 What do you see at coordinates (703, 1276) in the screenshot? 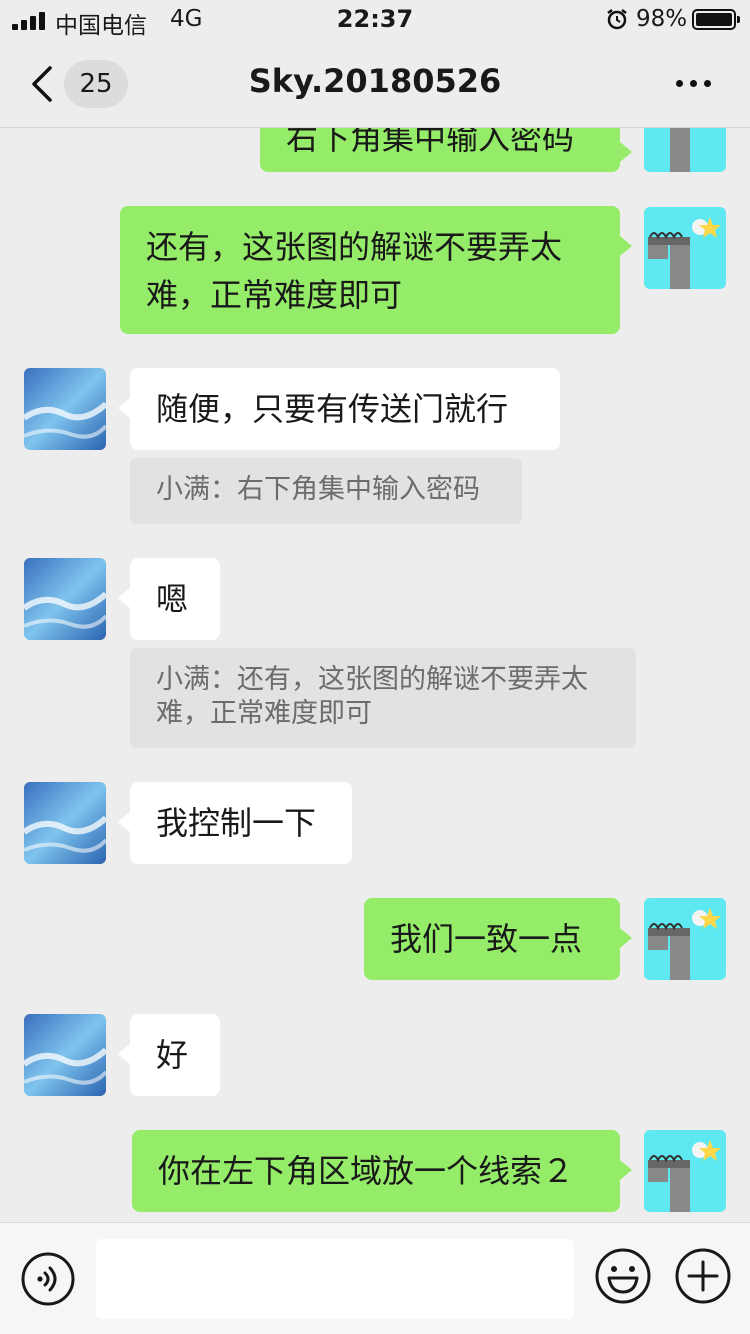
I see `plus-circle-icon` at bounding box center [703, 1276].